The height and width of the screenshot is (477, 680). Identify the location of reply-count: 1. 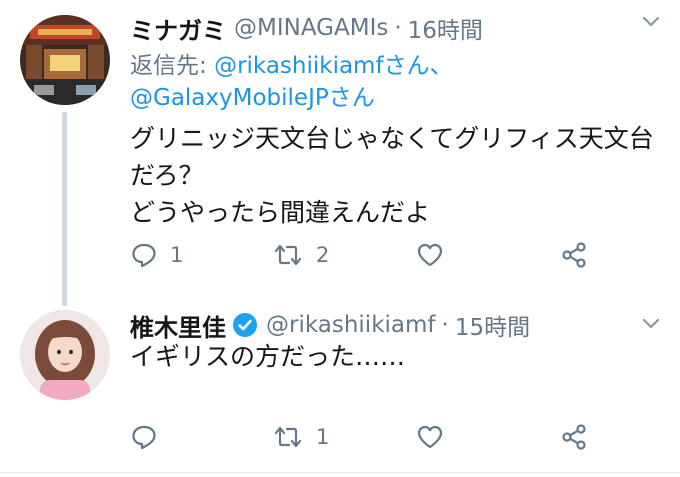
(177, 255).